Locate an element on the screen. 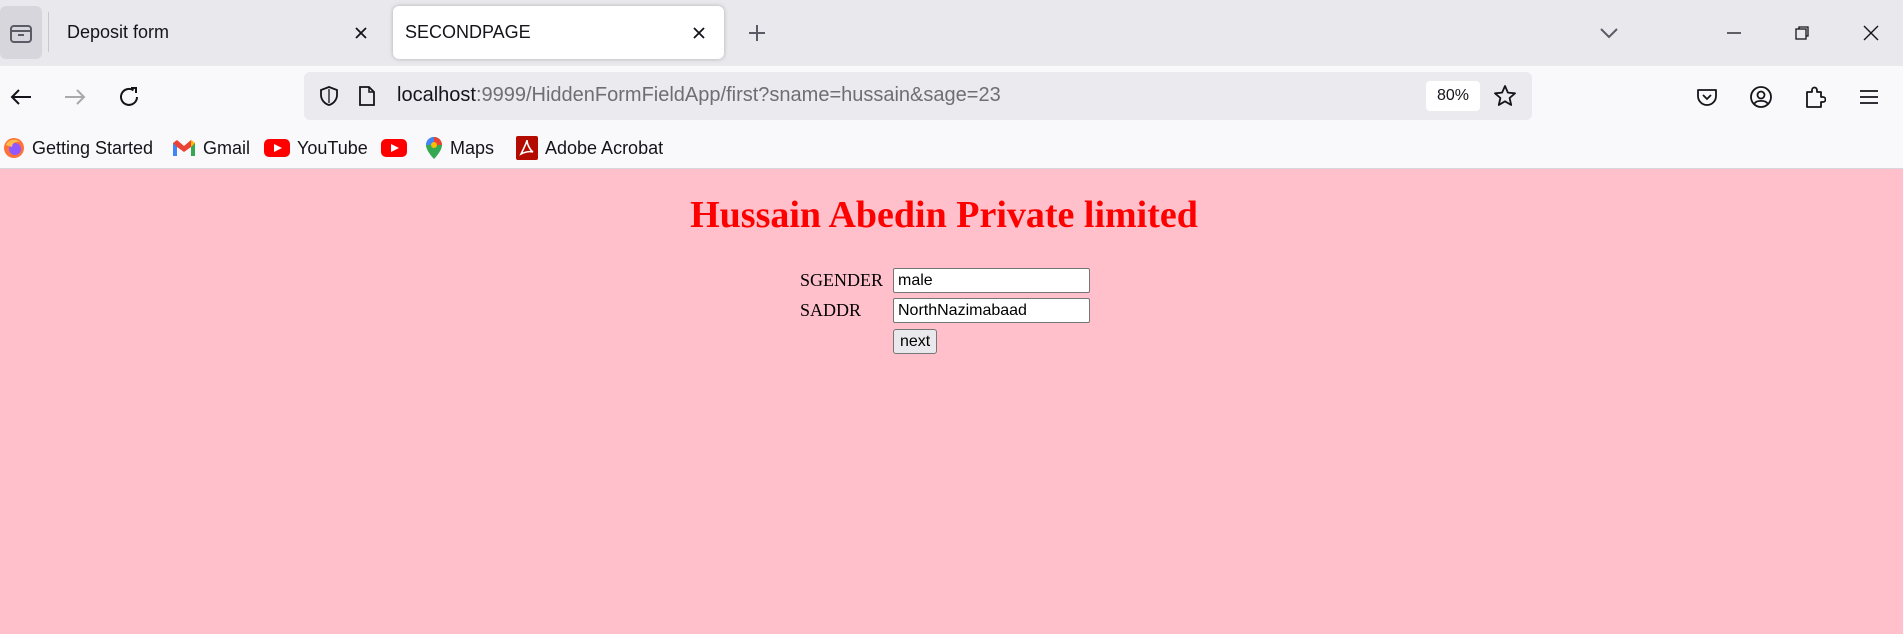  folder-tabs-icon is located at coordinates (21, 33).